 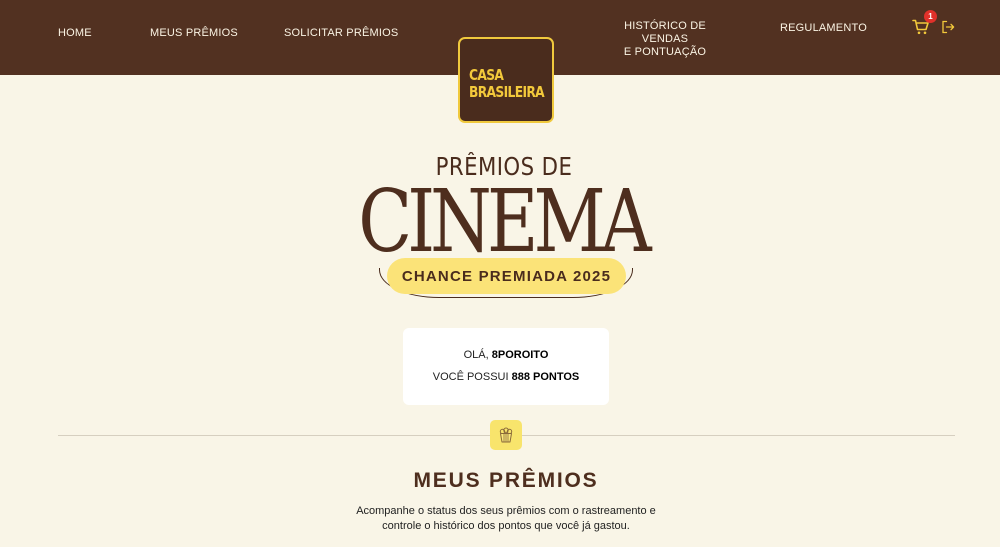 I want to click on points-line: VOCÊ POSSUI 888 PONTOS, so click(x=506, y=377).